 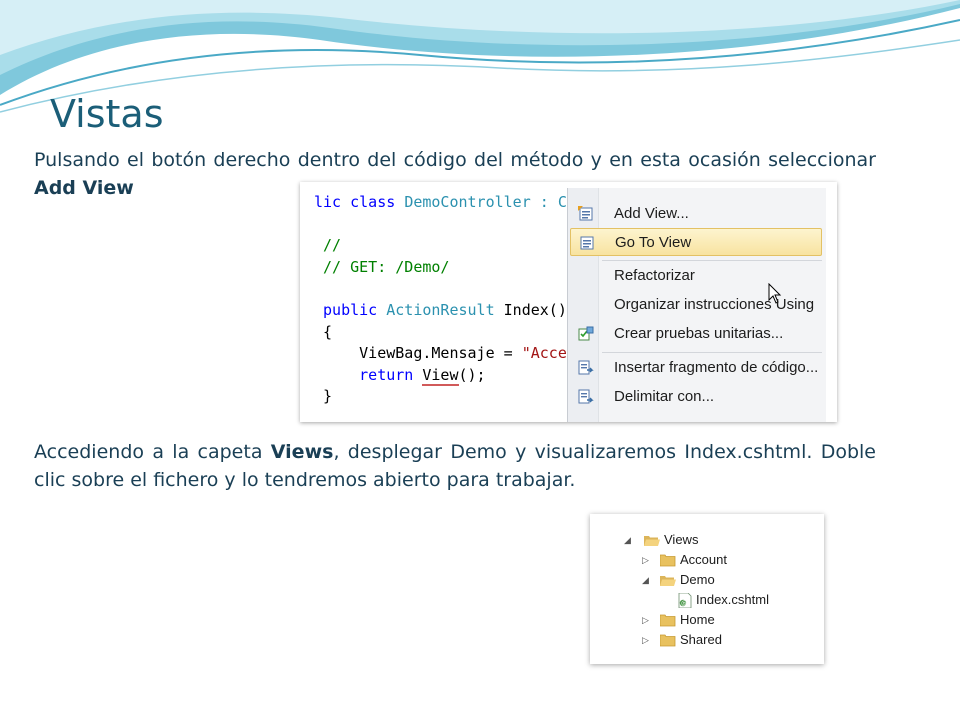 What do you see at coordinates (703, 559) in the screenshot?
I see `tree-item-label: Account` at bounding box center [703, 559].